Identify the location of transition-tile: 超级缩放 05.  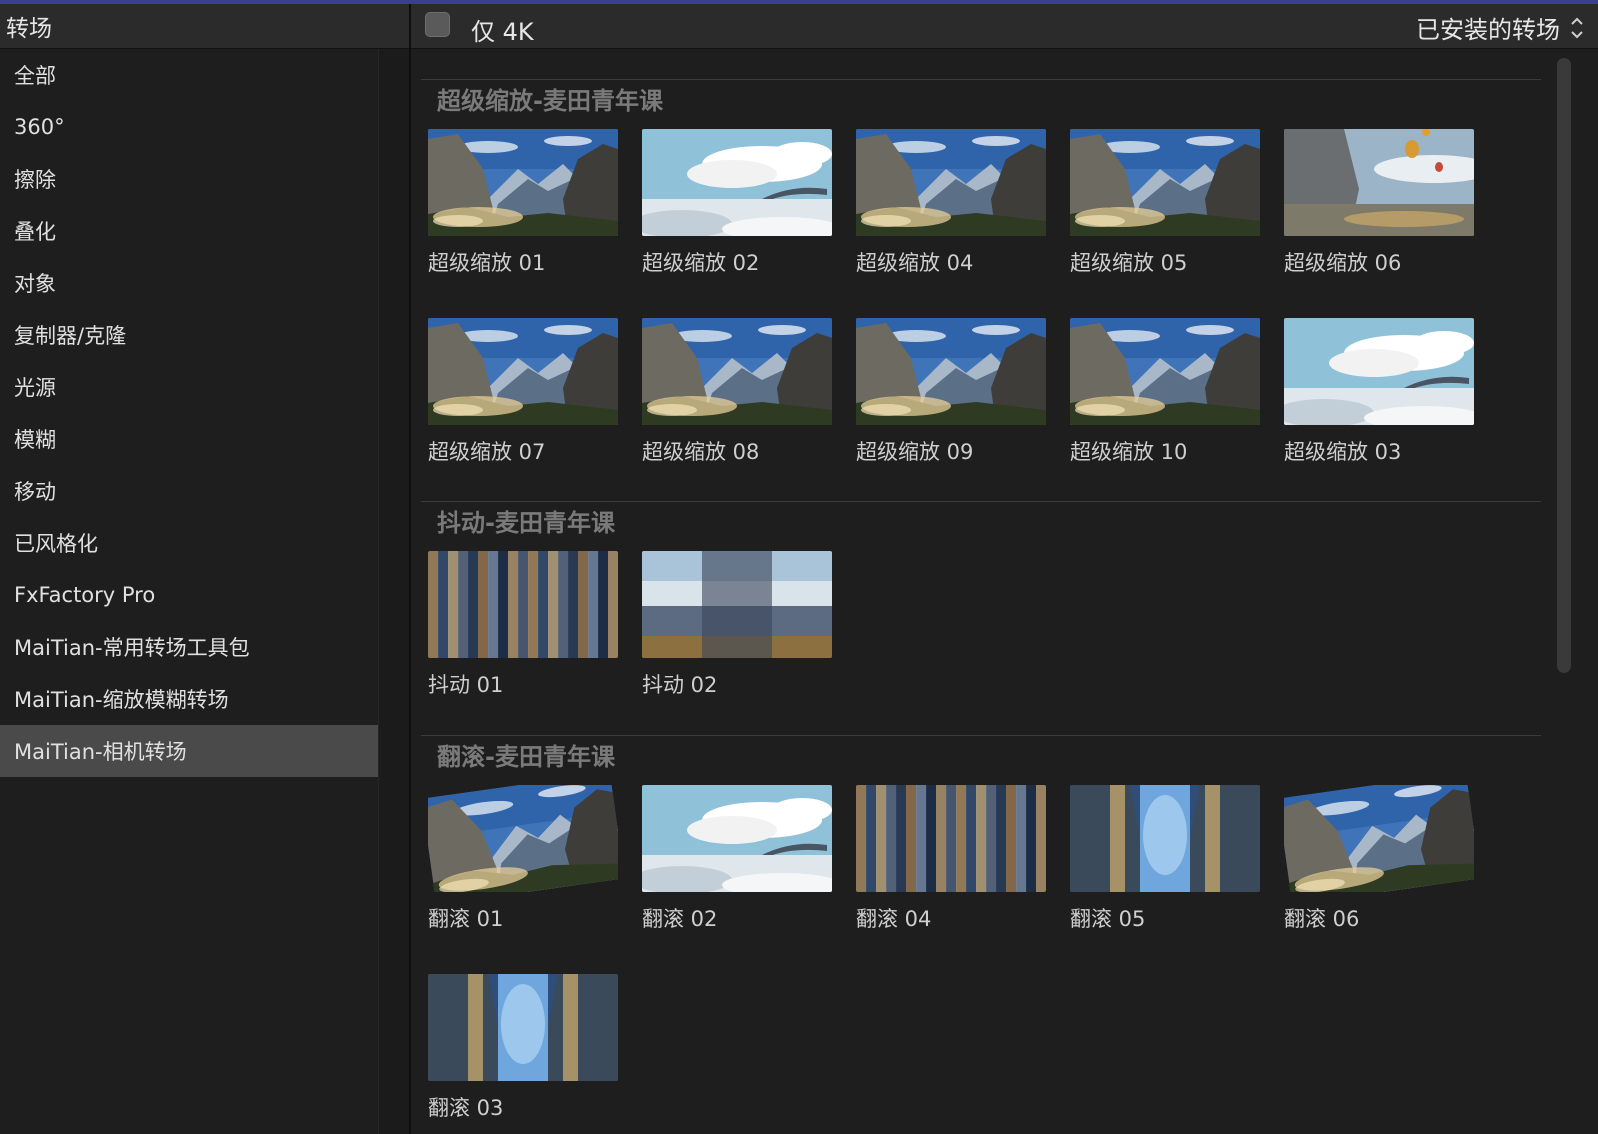
(1165, 202).